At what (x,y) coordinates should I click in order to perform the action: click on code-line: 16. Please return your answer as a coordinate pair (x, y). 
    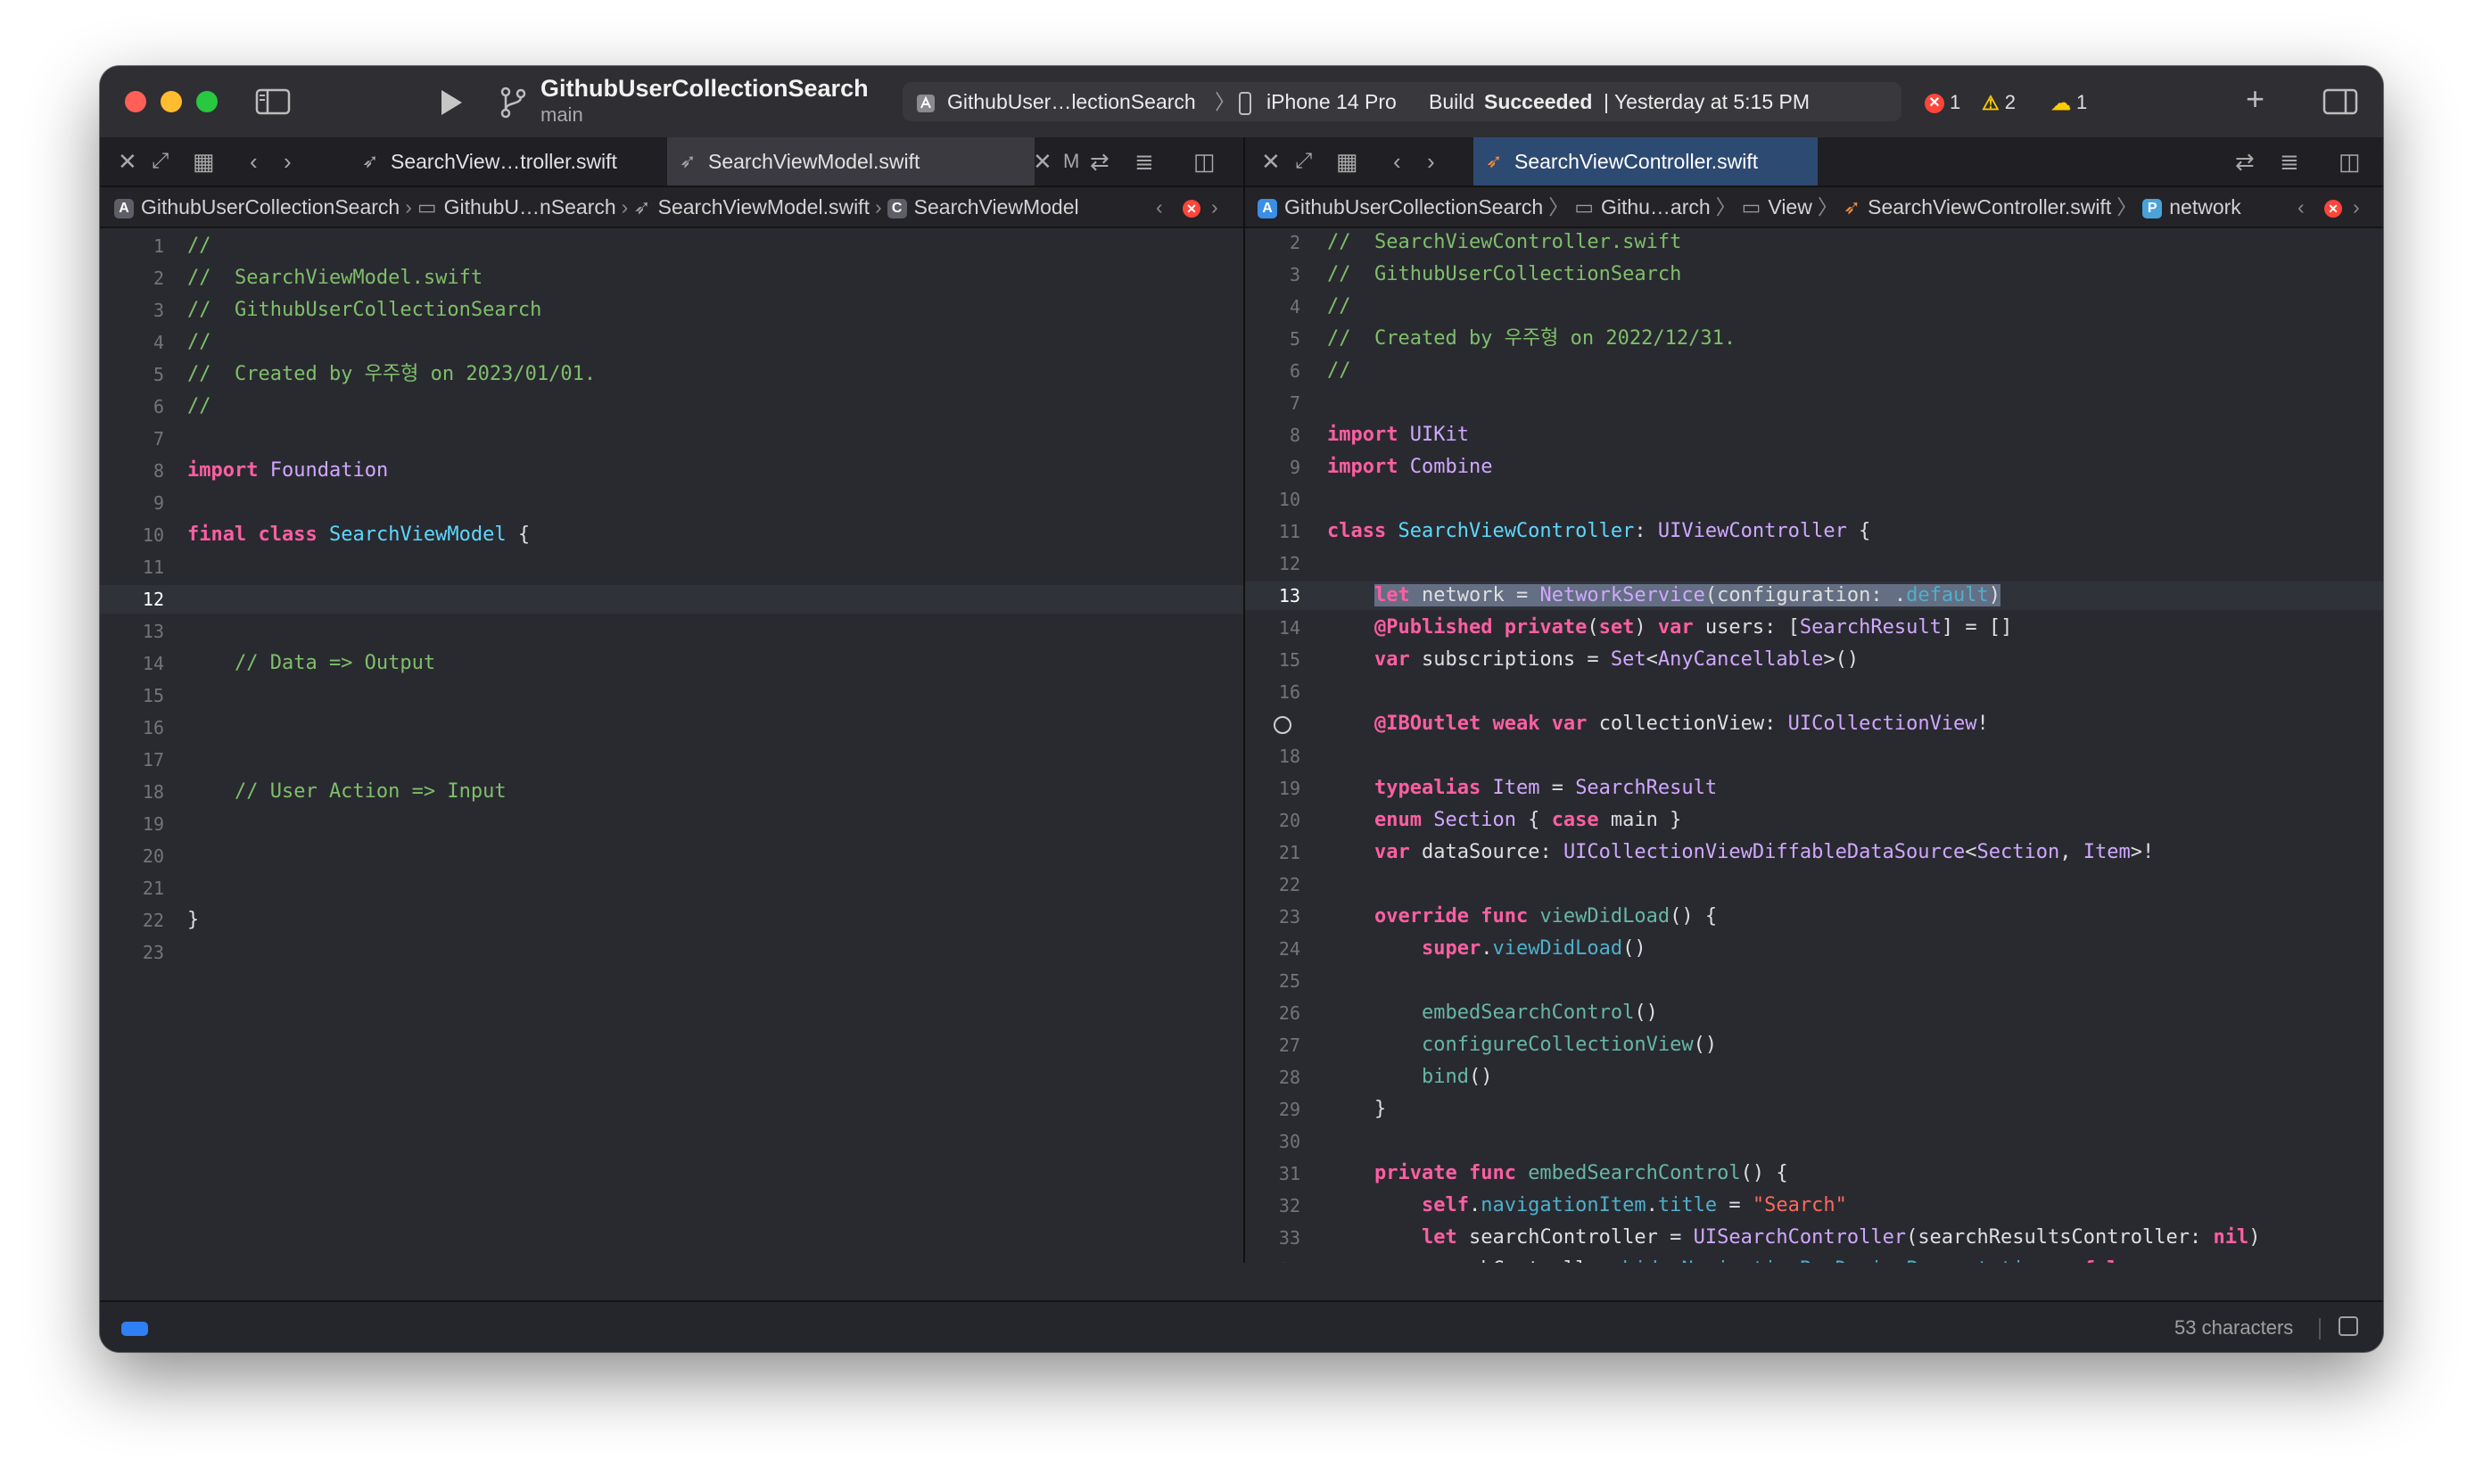
    Looking at the image, I should click on (1814, 692).